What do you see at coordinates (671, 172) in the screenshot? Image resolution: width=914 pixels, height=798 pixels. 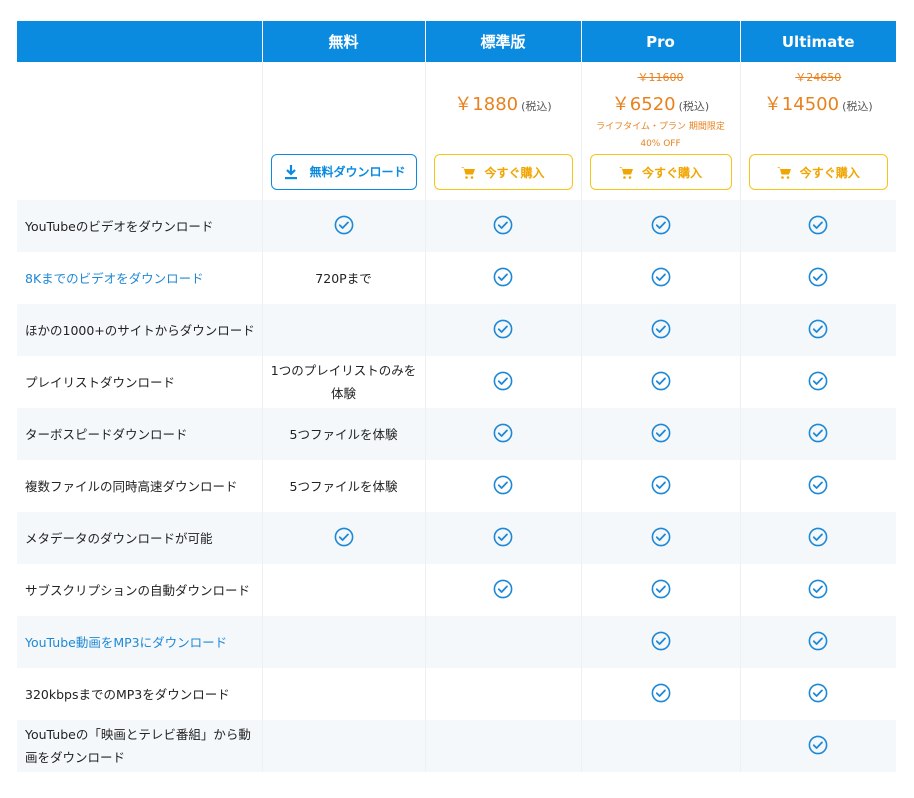 I see `pro-buy-label: 今すぐ購入` at bounding box center [671, 172].